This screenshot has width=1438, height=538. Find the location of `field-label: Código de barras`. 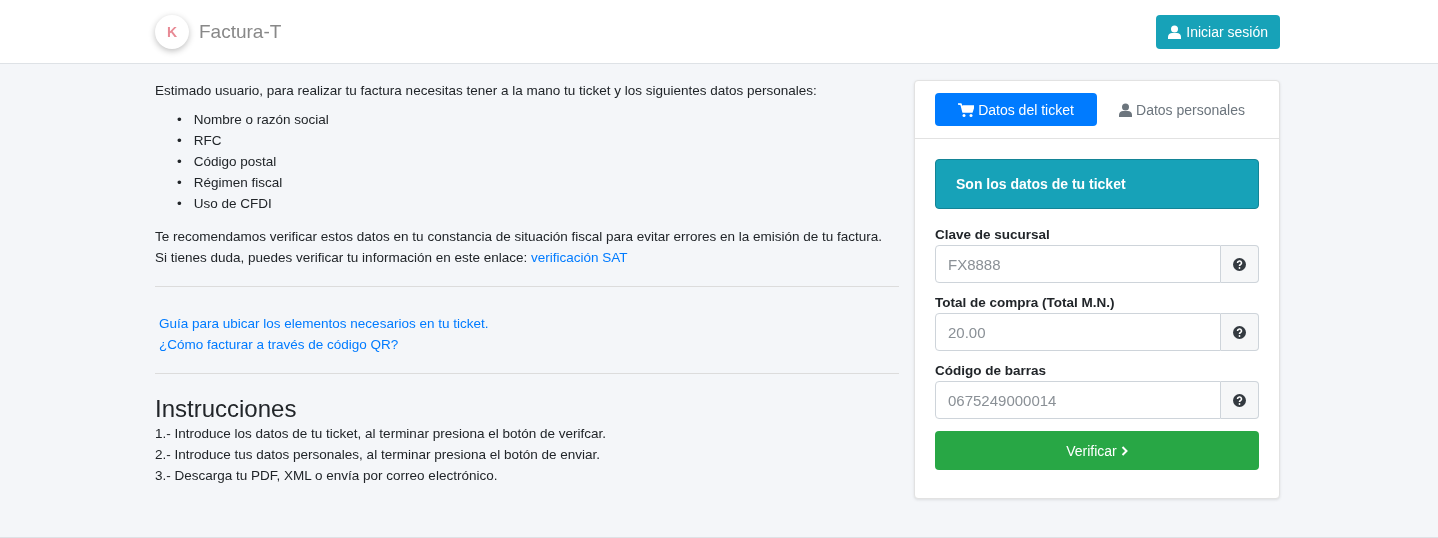

field-label: Código de barras is located at coordinates (991, 370).